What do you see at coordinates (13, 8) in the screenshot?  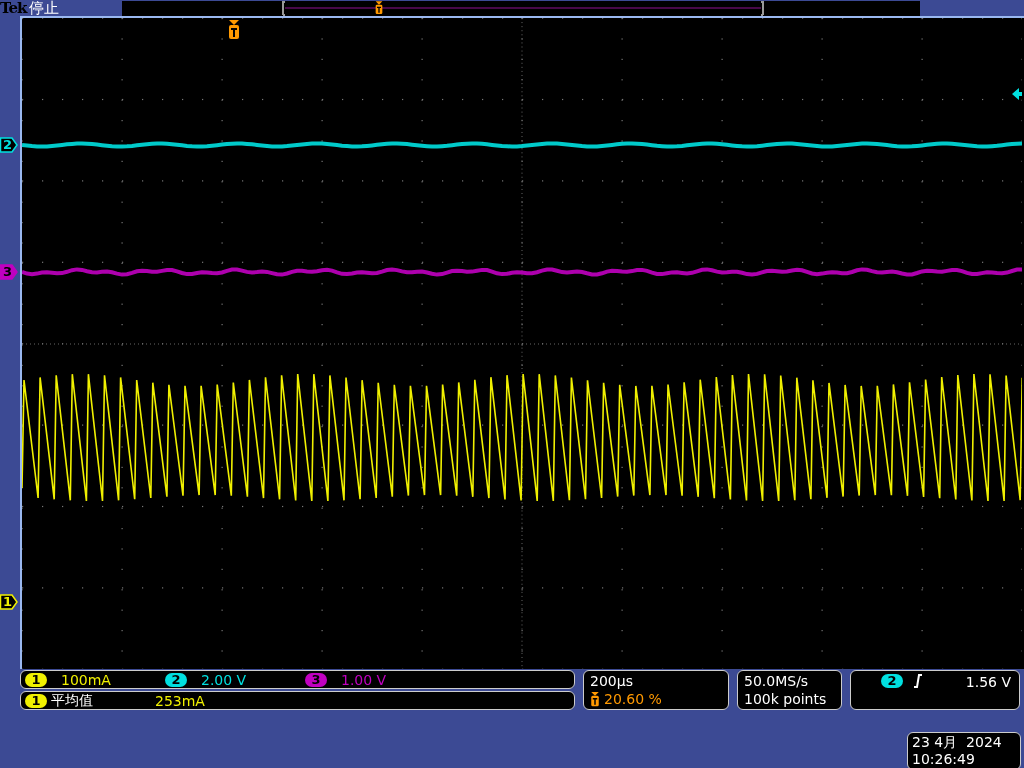 I see `brand-logo: Tek` at bounding box center [13, 8].